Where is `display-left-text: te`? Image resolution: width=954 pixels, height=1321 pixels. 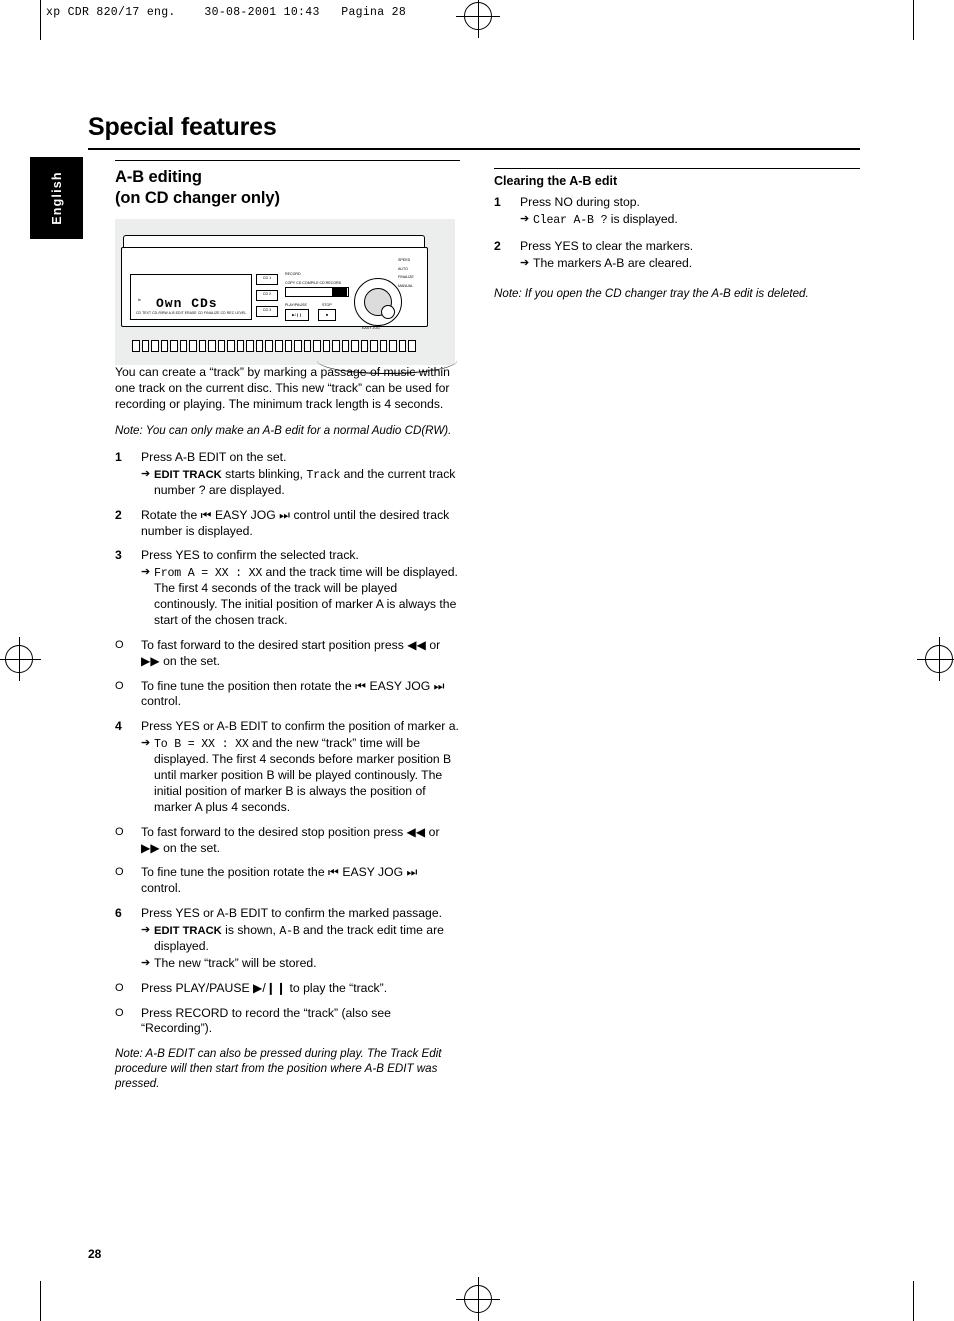 display-left-text: te is located at coordinates (140, 300).